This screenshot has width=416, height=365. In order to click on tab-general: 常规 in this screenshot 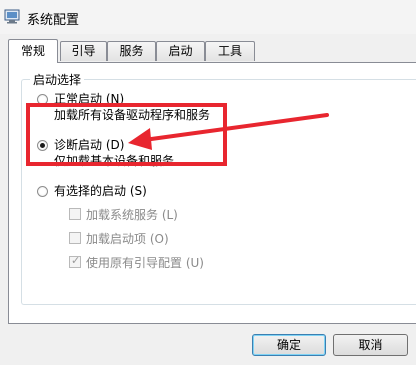, I will do `click(33, 51)`.